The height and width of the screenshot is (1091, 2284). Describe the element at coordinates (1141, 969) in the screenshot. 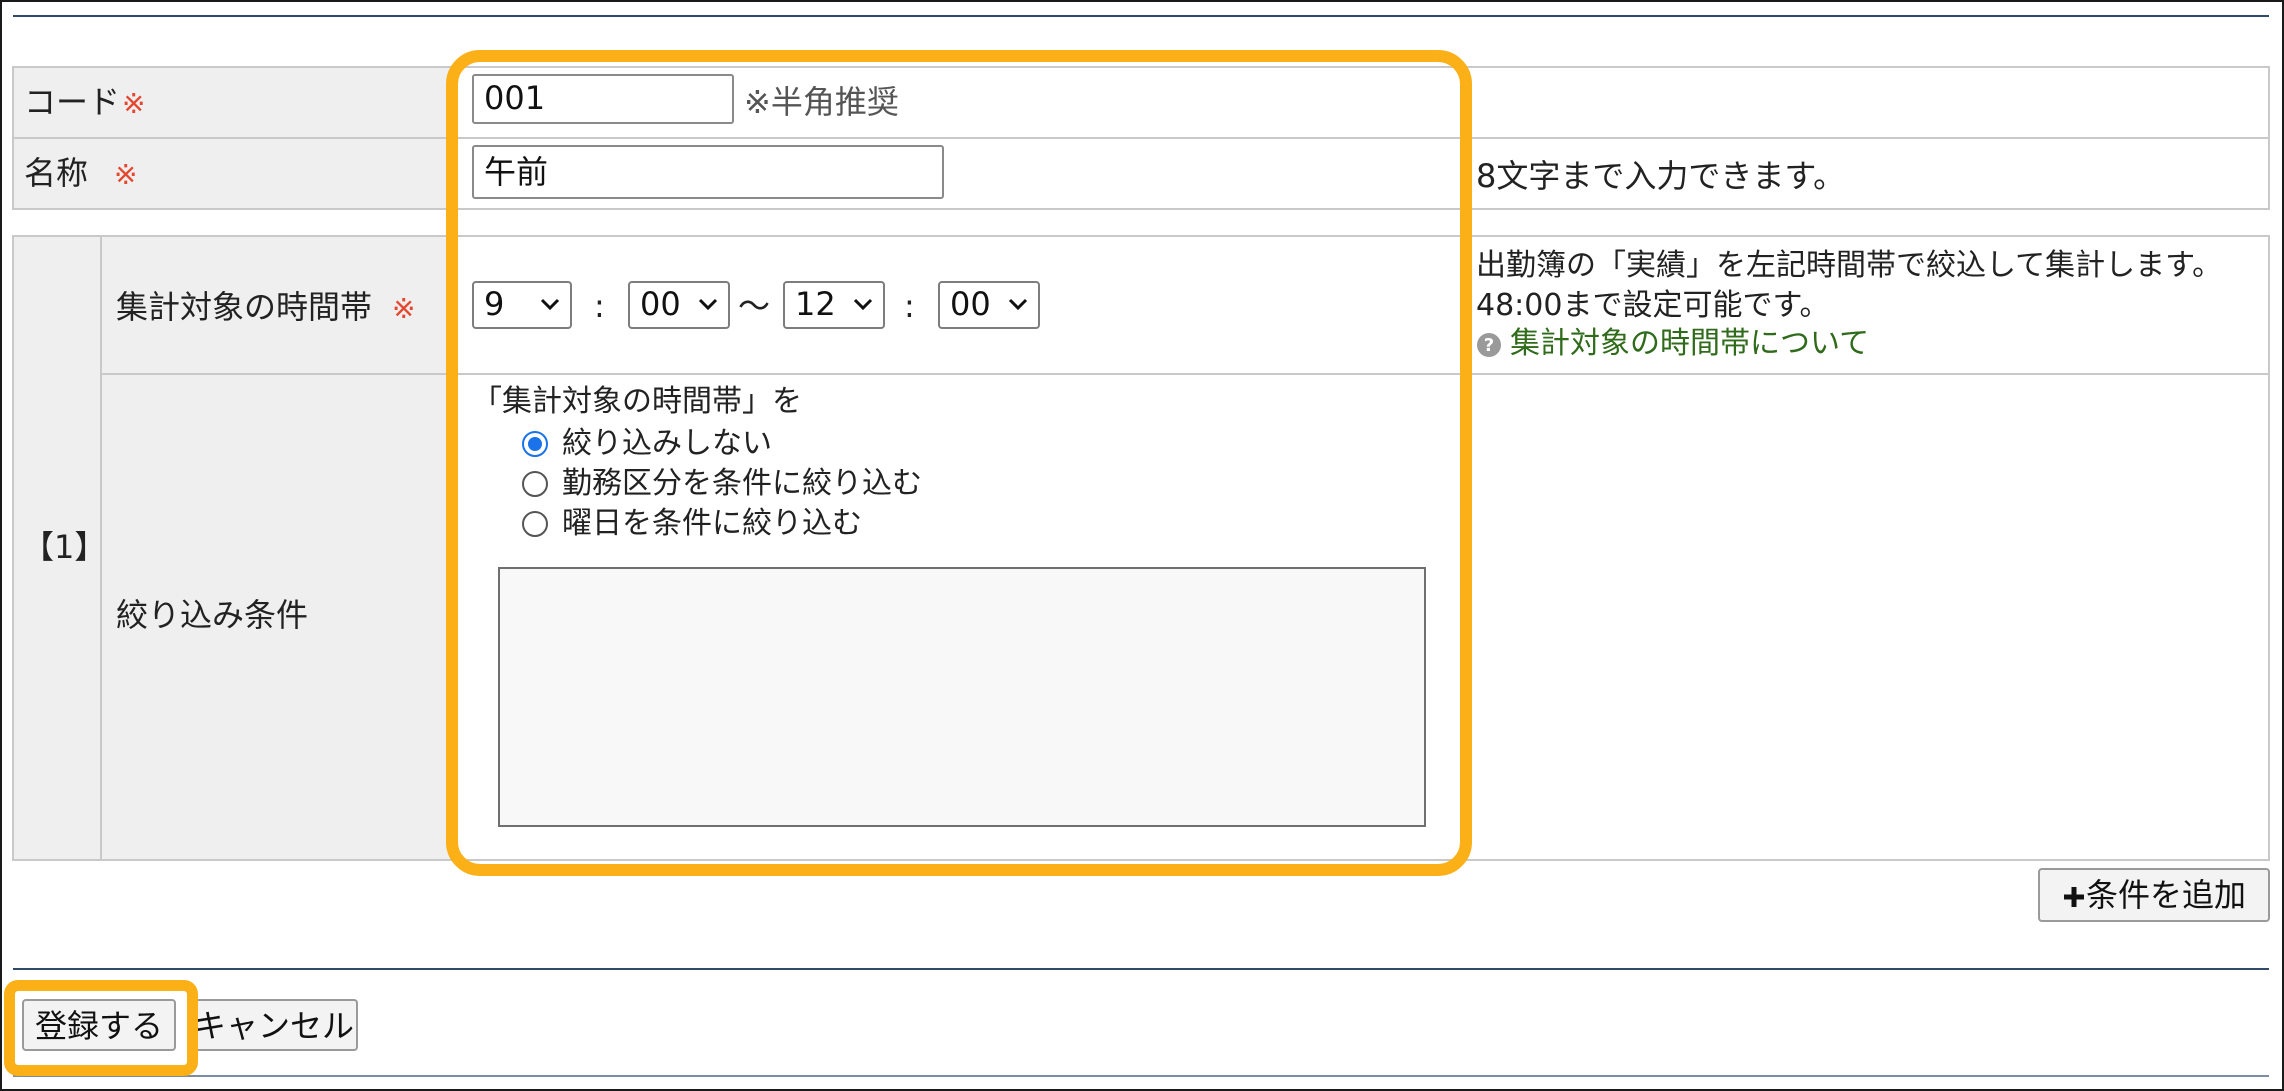

I see `bottom-divider` at that location.